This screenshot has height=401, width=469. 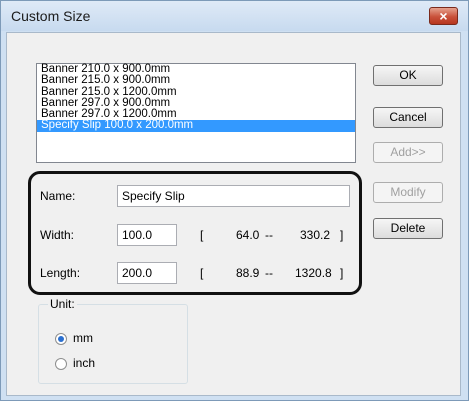 I want to click on close-icon: ×, so click(x=443, y=16).